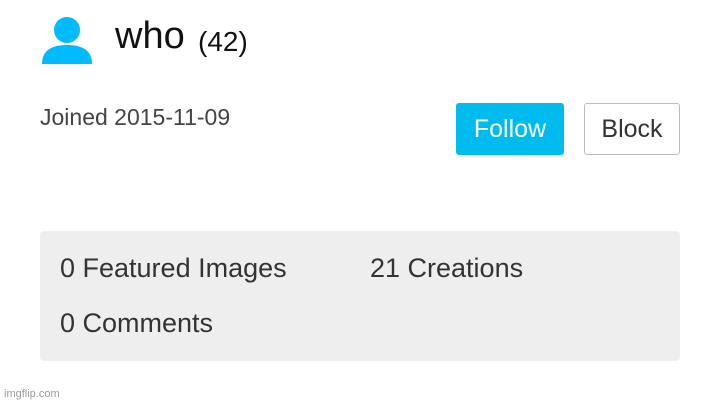  I want to click on follow-button: Follow, so click(510, 129).